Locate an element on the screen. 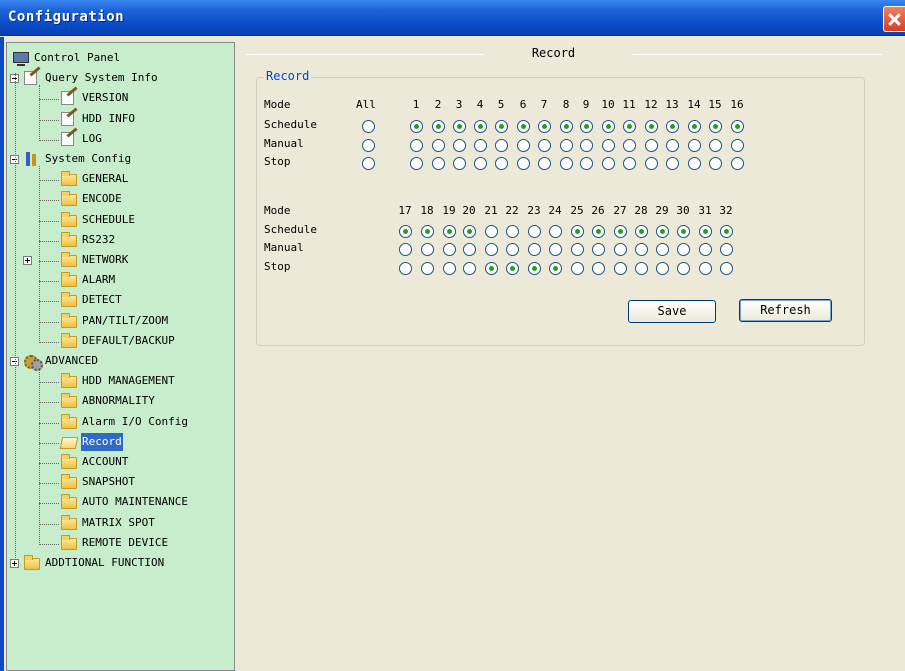  expand-icon is located at coordinates (14, 563).